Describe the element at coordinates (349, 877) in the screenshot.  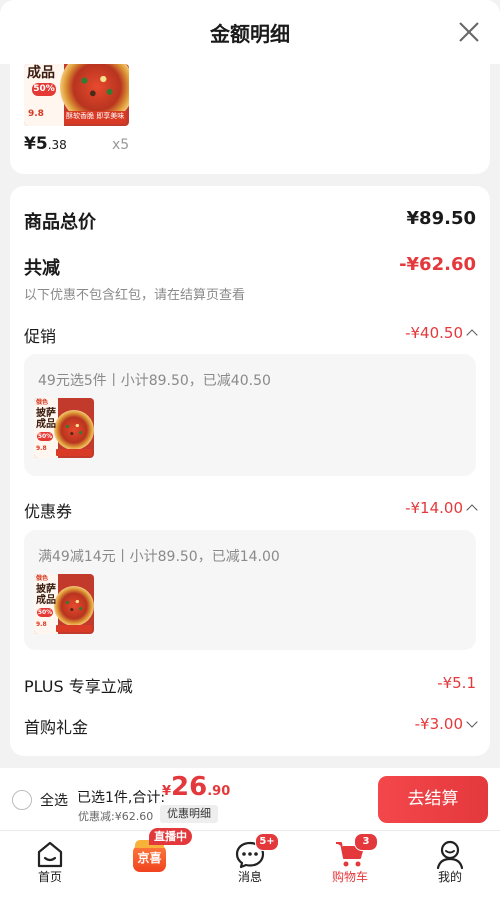
I see `tab-cart-label: 购物车` at that location.